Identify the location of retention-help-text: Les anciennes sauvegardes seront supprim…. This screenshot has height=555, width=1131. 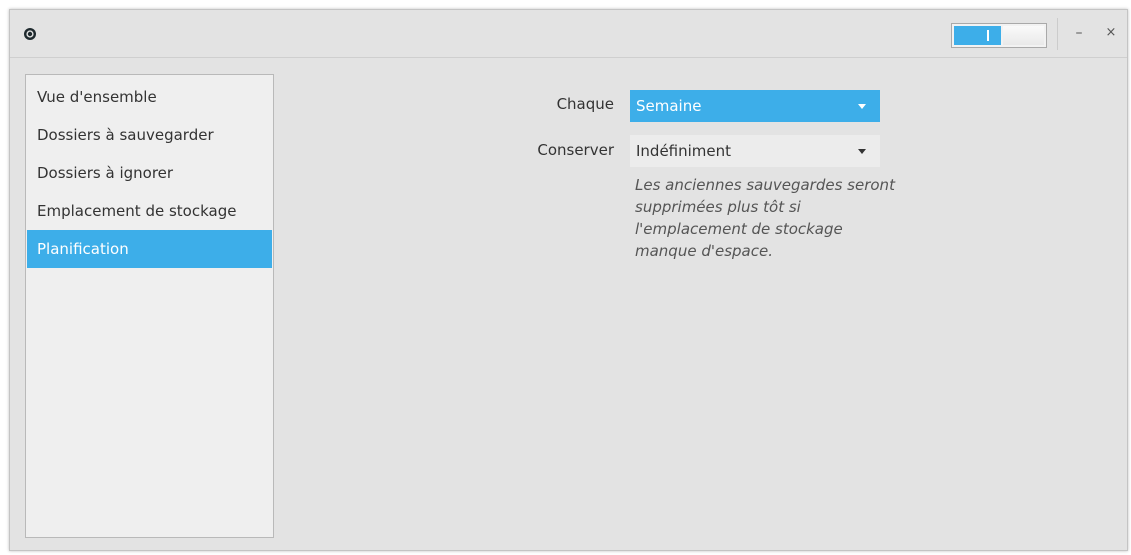
(765, 218).